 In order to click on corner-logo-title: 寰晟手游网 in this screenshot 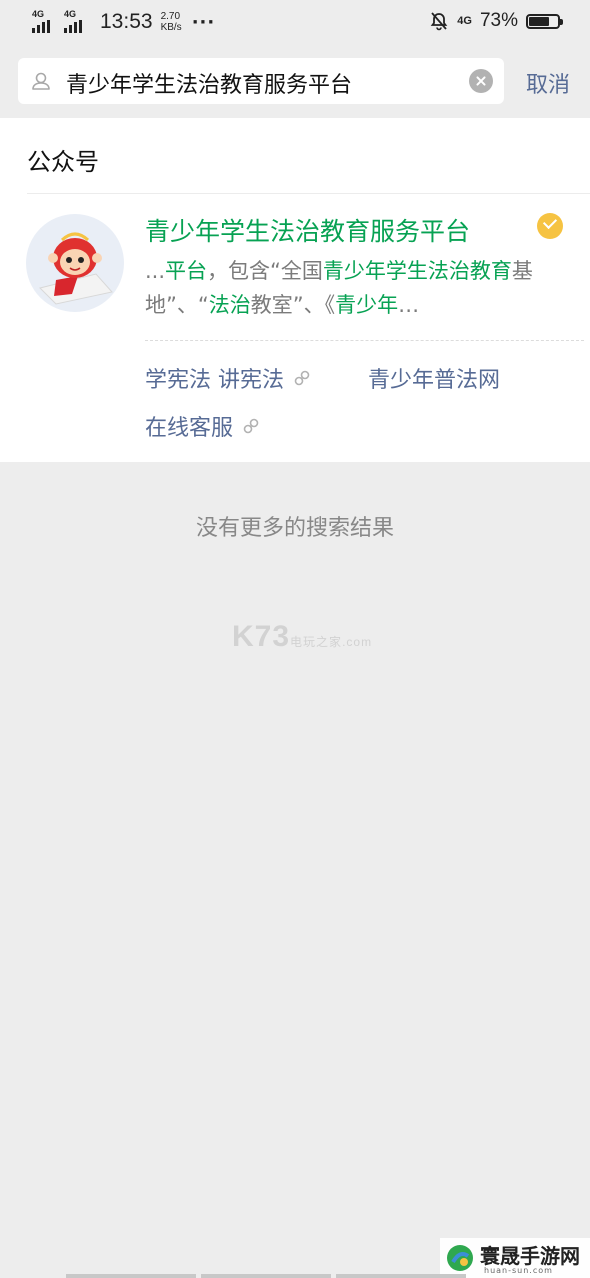, I will do `click(530, 1256)`.